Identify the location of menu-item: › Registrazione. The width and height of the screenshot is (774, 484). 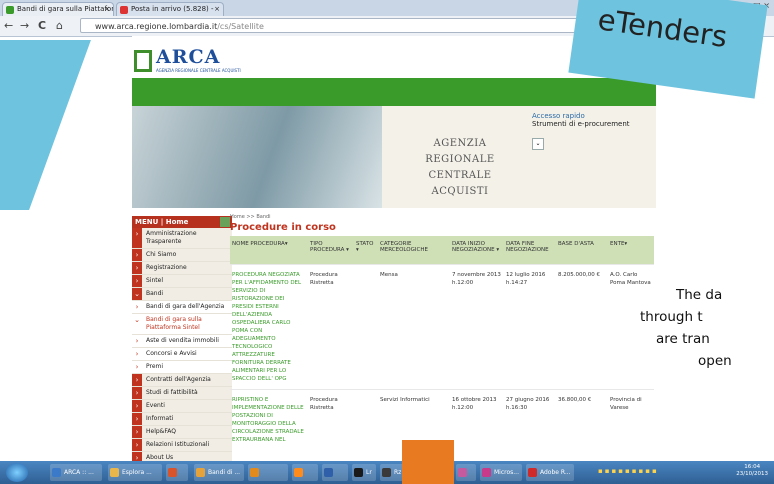
(182, 268).